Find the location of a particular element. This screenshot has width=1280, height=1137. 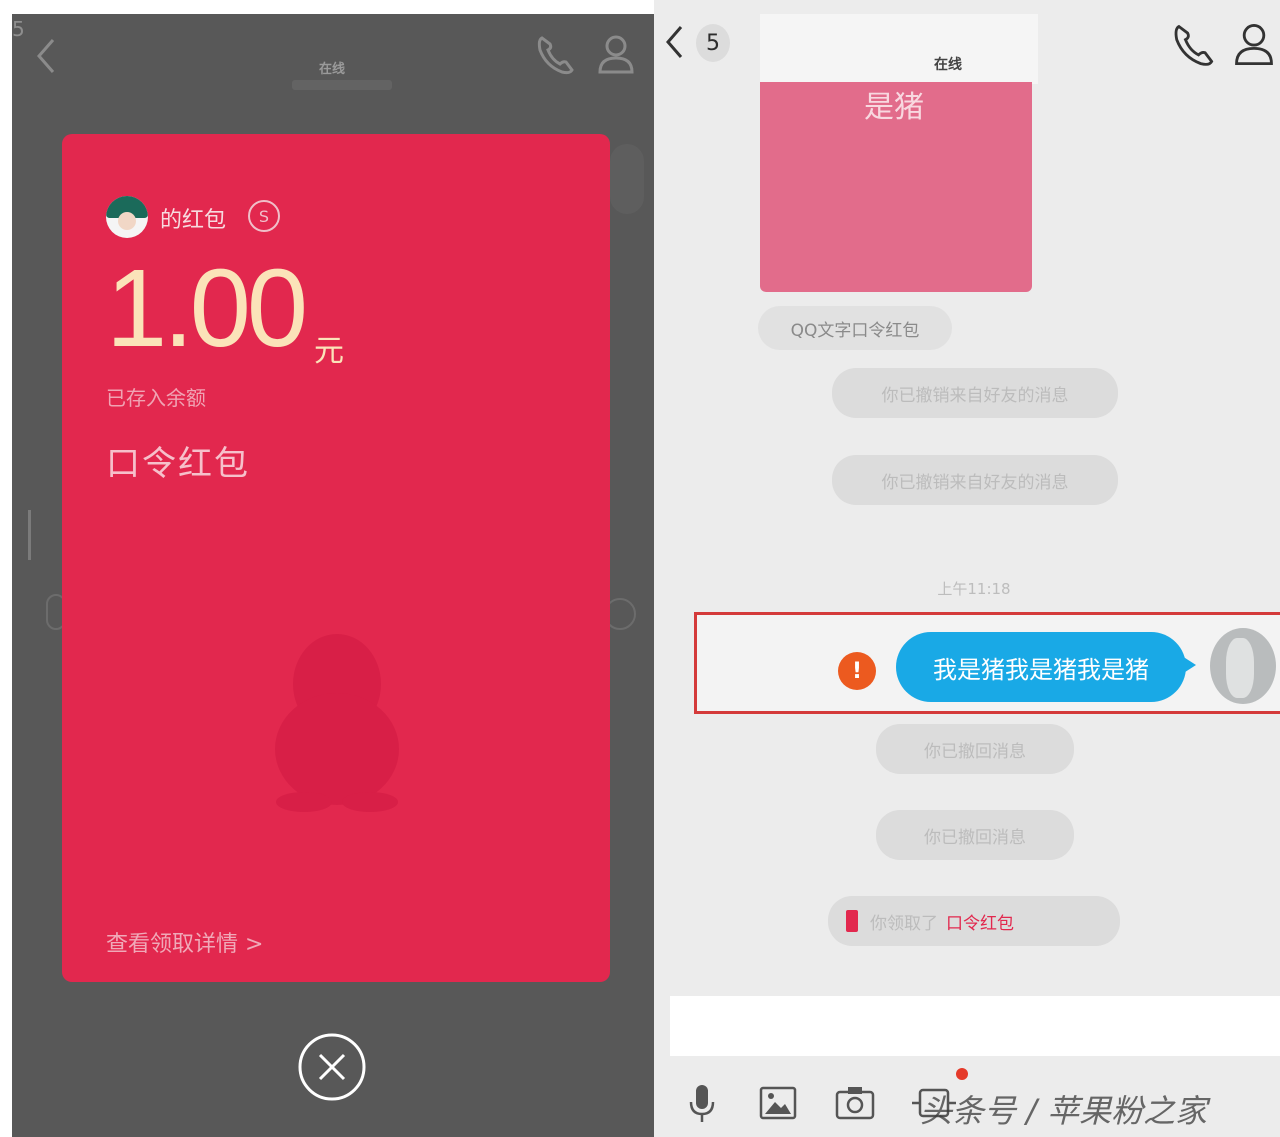

watermark-text: 头条号 / 苹果粉之家 is located at coordinates (1064, 1111).